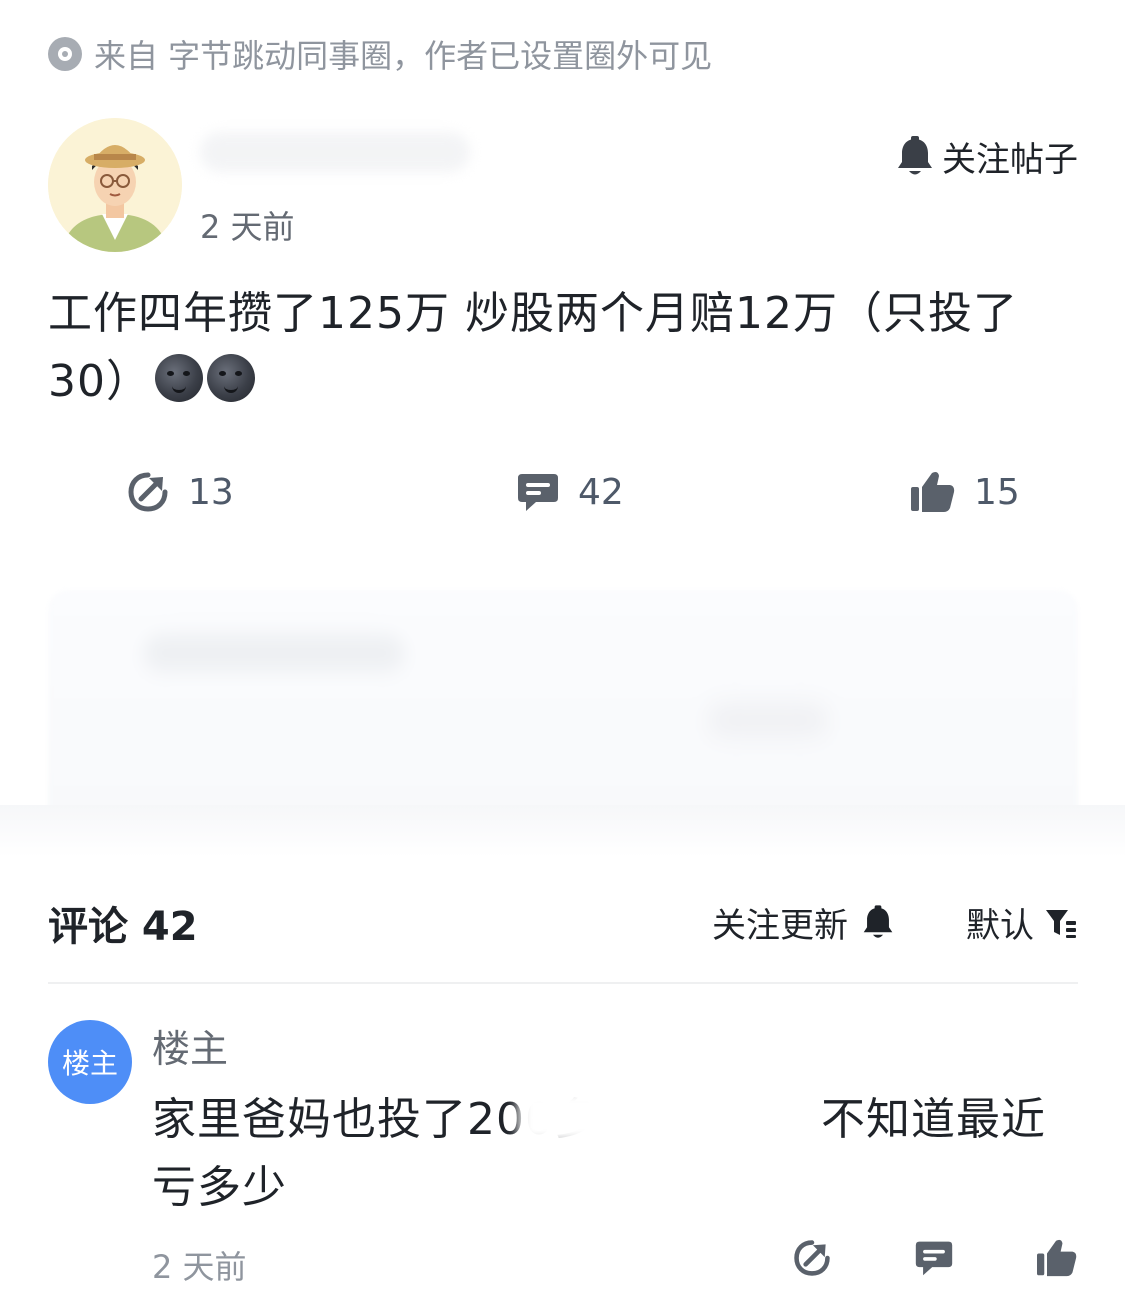 This screenshot has height=1316, width=1125. What do you see at coordinates (199, 1267) in the screenshot?
I see `comment-time: 2 天前` at bounding box center [199, 1267].